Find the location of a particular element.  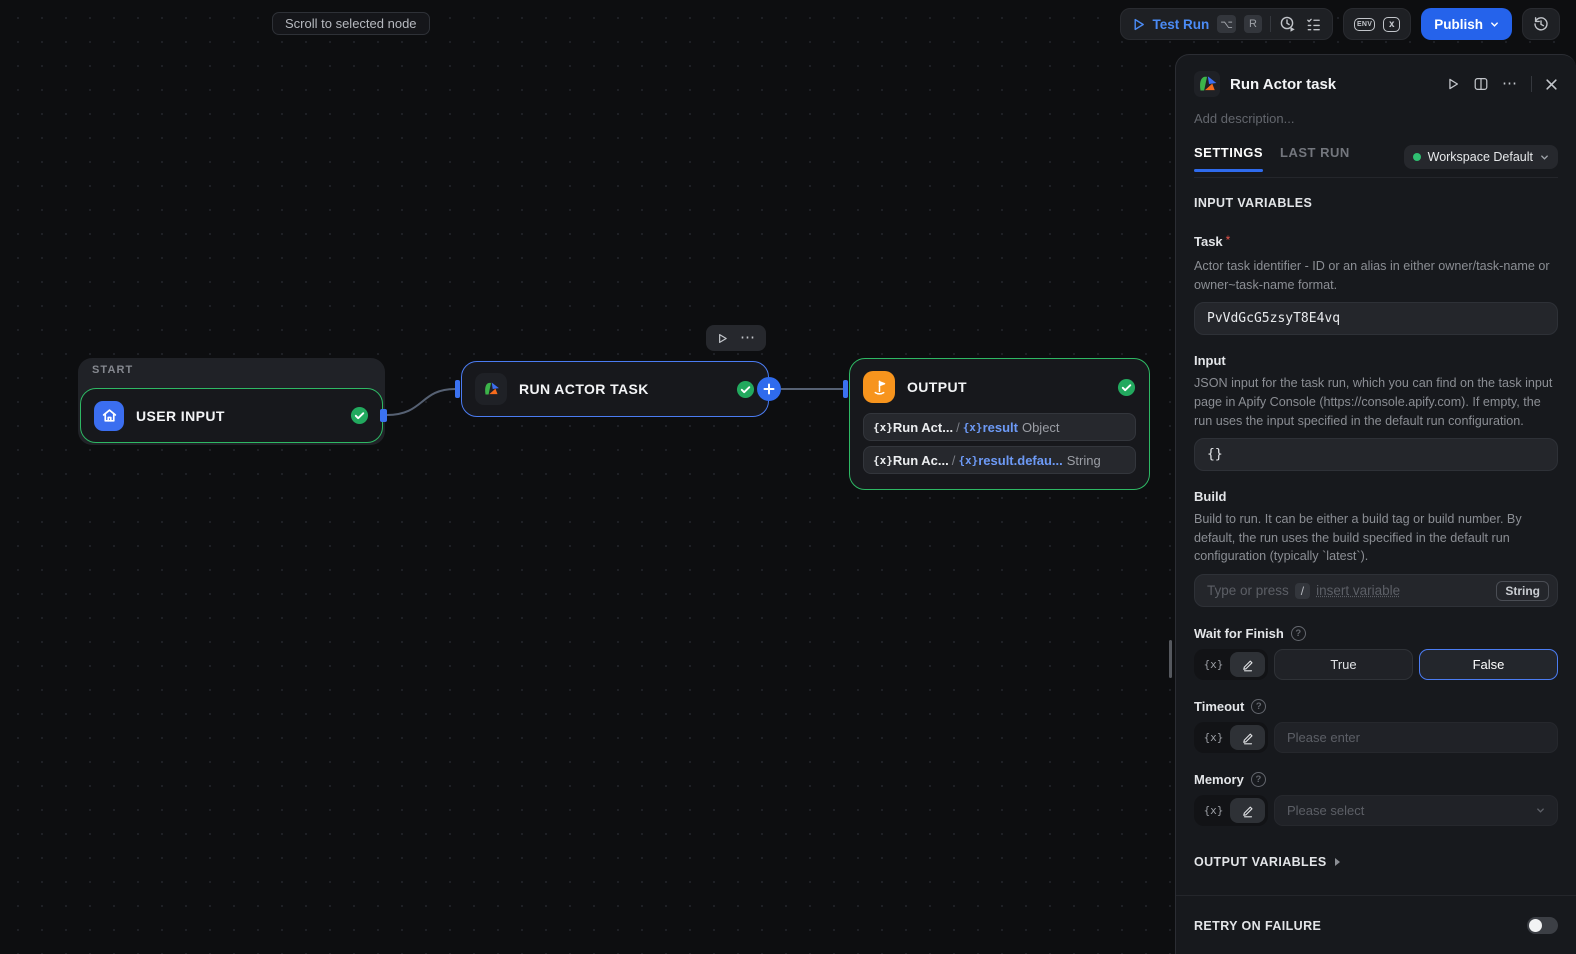

split-view-icon is located at coordinates (1481, 84).